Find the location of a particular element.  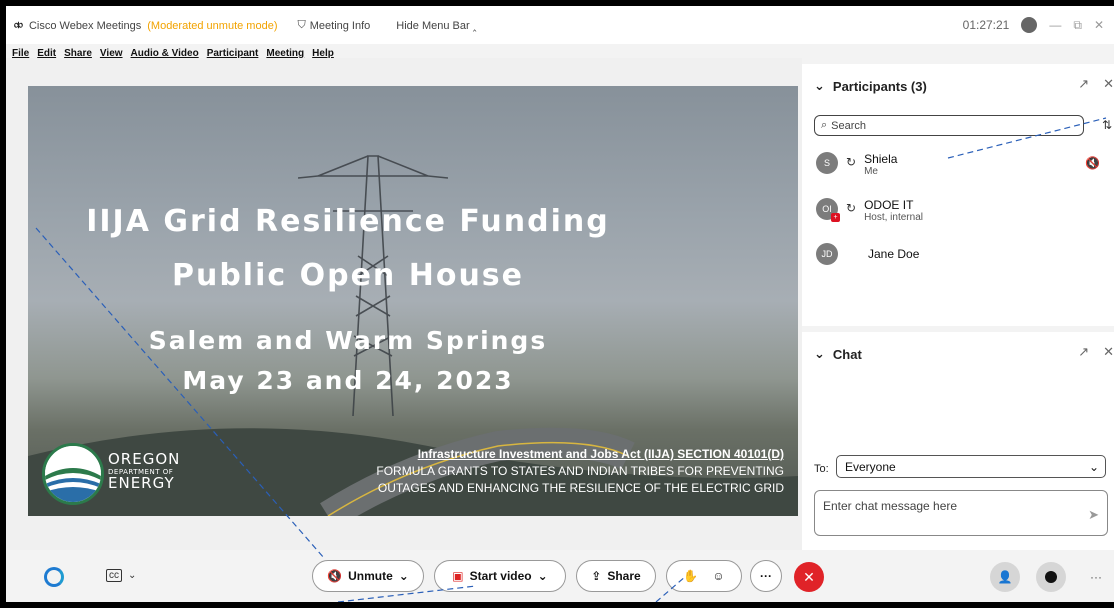

sort-icon: ⇅ is located at coordinates (1107, 125).